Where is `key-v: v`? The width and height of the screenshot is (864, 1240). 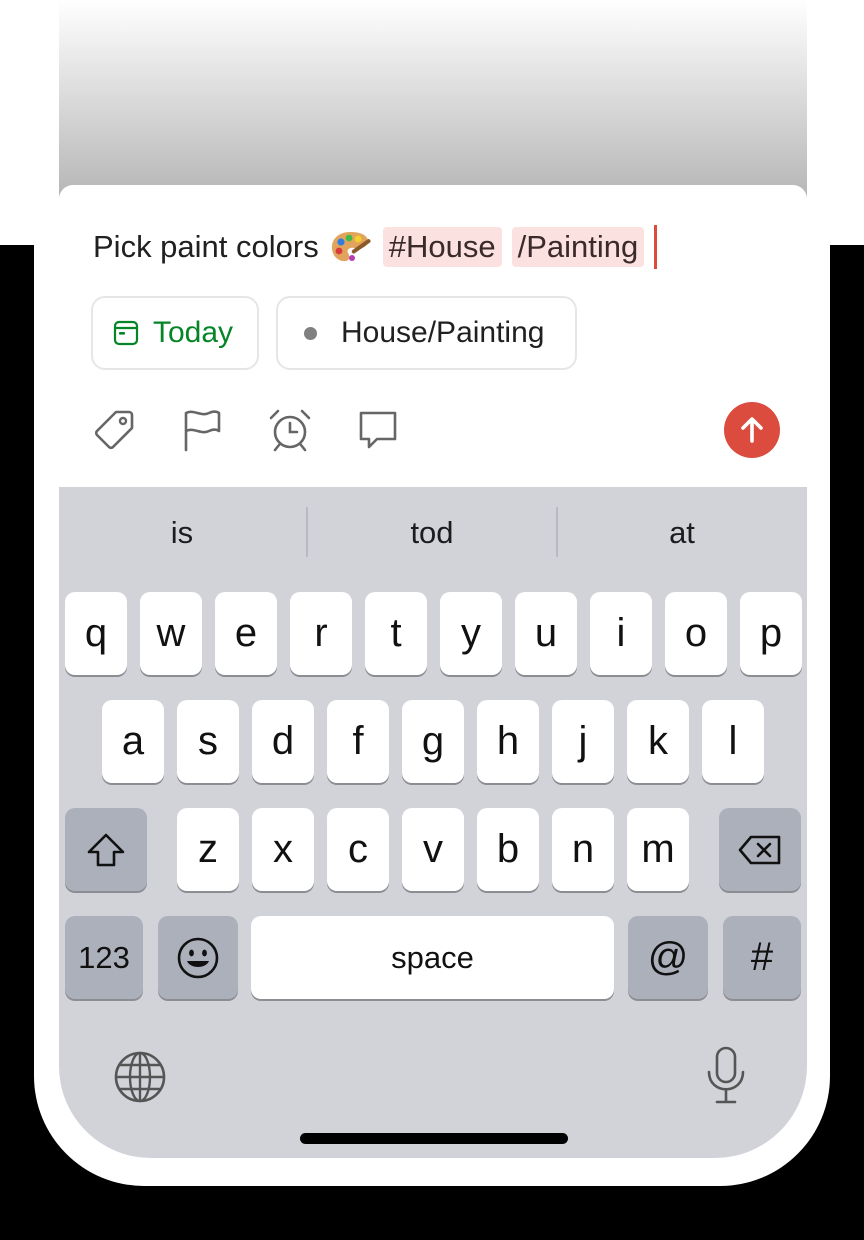
key-v: v is located at coordinates (433, 849).